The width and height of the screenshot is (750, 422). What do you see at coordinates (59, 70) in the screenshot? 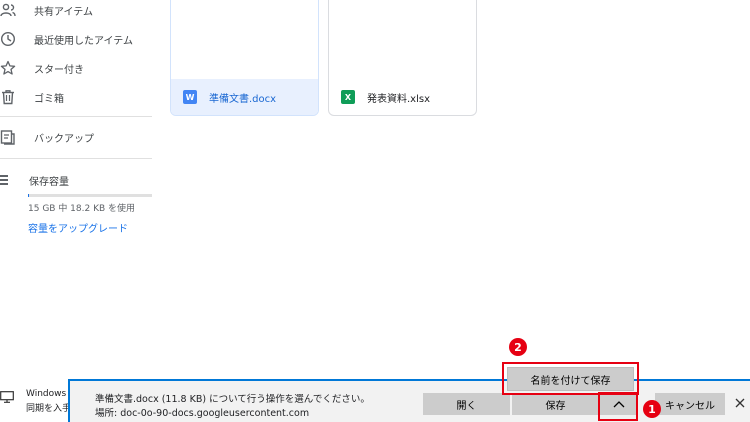
I see `sidebar-item-label: スター付き` at bounding box center [59, 70].